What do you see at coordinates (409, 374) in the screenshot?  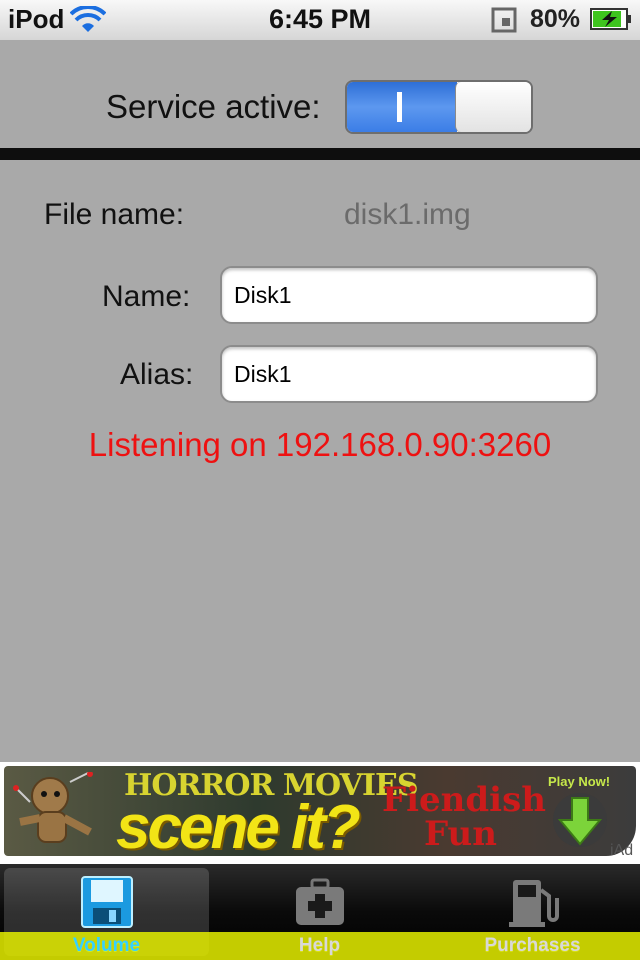 I see `alias-field: Disk1` at bounding box center [409, 374].